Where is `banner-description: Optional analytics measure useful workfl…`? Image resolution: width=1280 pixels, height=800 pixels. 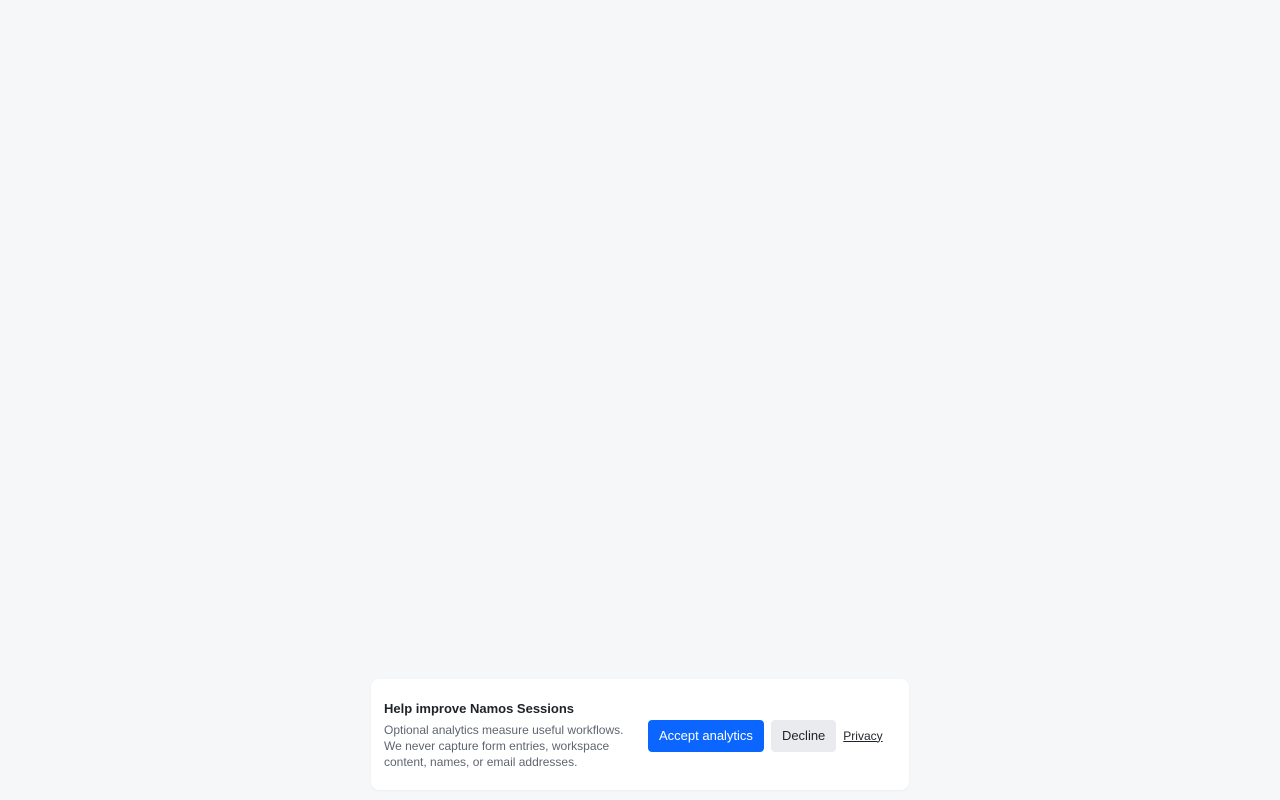
banner-description: Optional analytics measure useful workfl… is located at coordinates (504, 746).